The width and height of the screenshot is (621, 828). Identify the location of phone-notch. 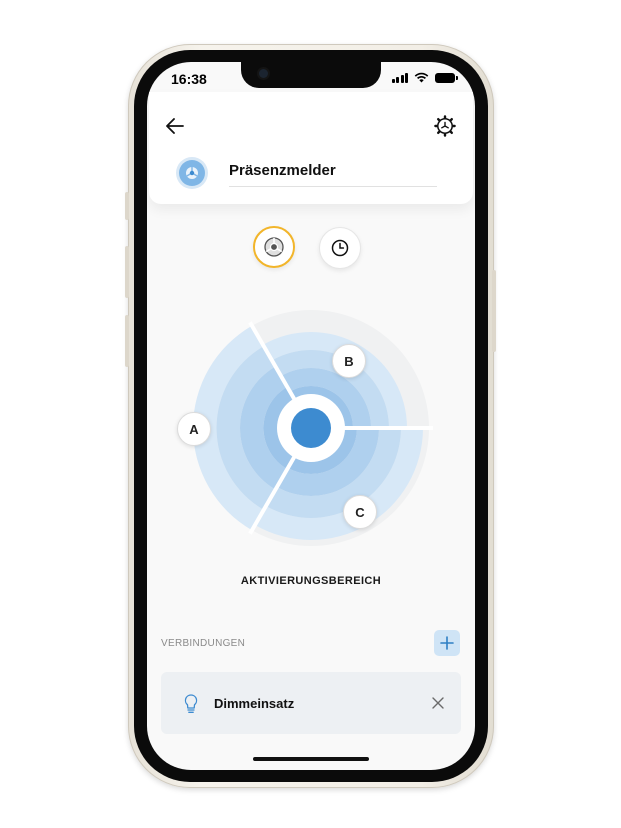
(311, 75).